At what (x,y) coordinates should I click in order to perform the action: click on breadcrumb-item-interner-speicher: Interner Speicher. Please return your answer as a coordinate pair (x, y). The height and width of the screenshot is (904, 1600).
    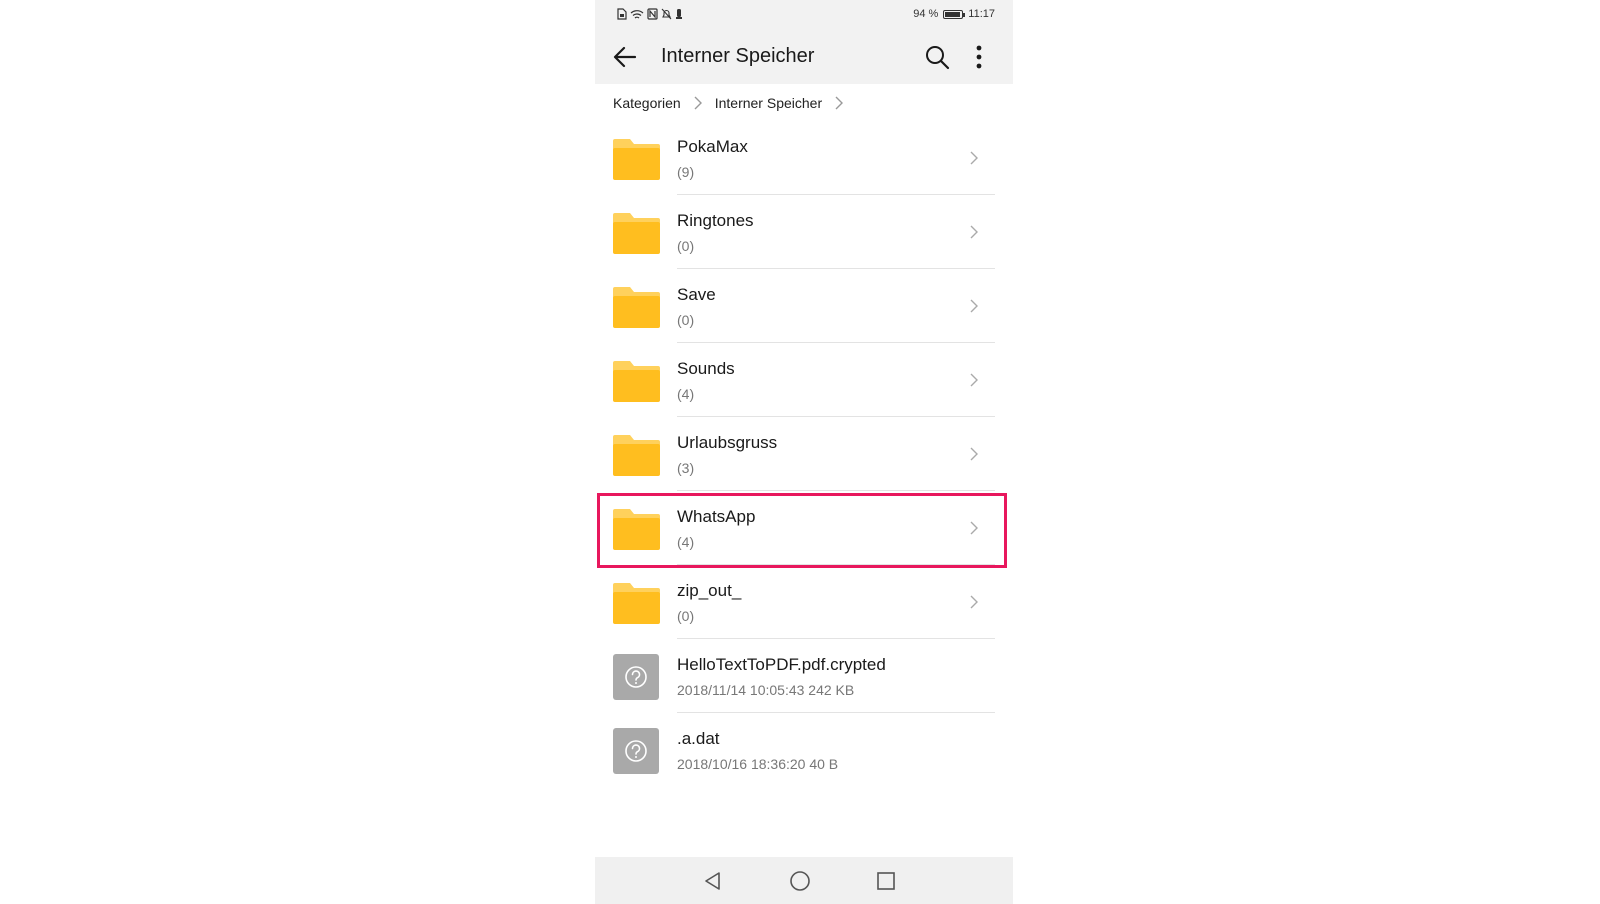
    Looking at the image, I should click on (768, 103).